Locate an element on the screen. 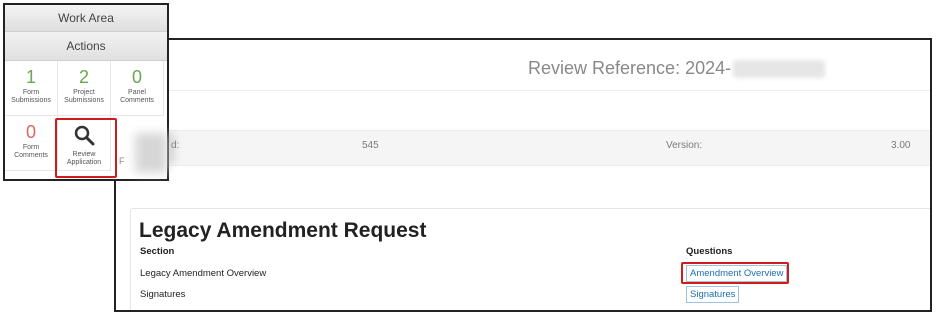  card-title: Legacy Amendment Request is located at coordinates (283, 230).